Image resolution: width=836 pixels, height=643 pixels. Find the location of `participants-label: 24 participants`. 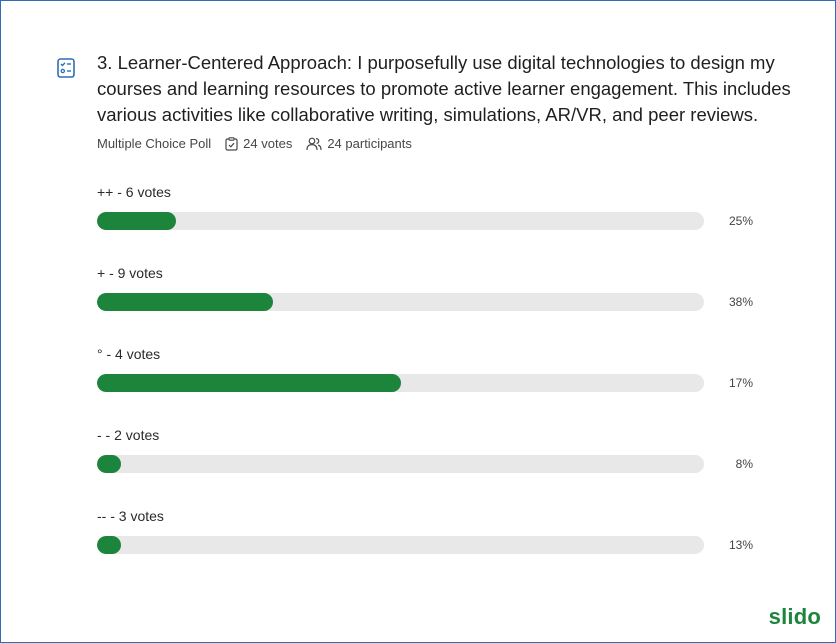

participants-label: 24 participants is located at coordinates (369, 143).